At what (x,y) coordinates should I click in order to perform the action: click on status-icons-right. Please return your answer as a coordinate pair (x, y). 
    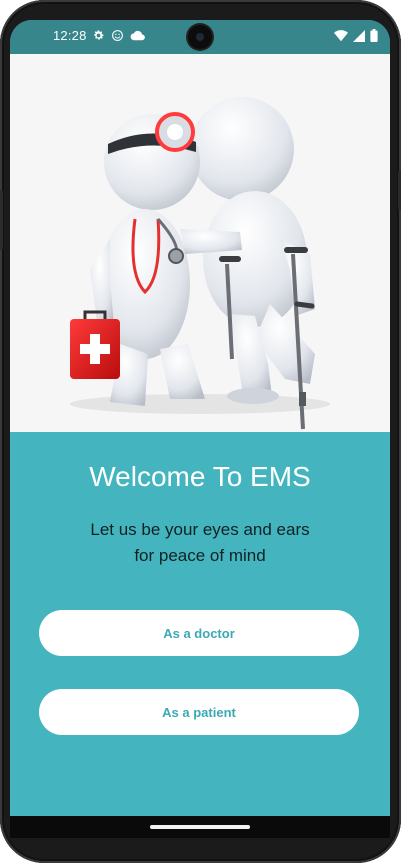
    Looking at the image, I should click on (356, 35).